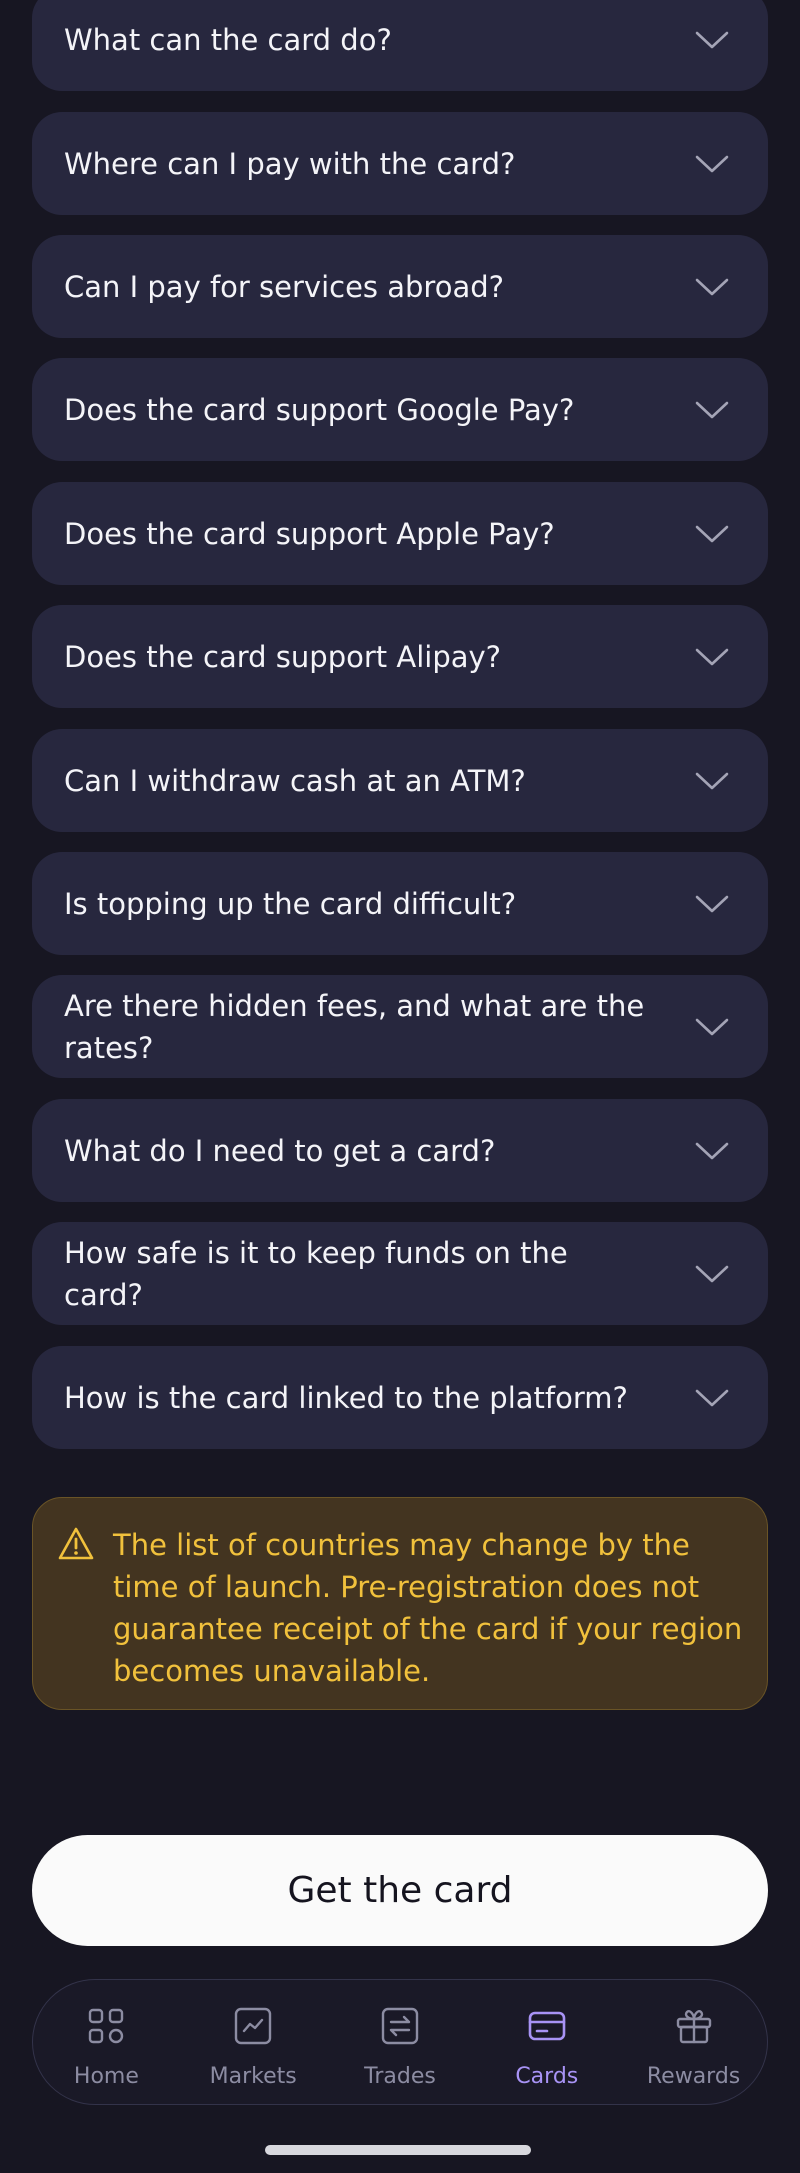 This screenshot has width=800, height=2173. Describe the element at coordinates (253, 2026) in the screenshot. I see `chart-line-icon` at that location.